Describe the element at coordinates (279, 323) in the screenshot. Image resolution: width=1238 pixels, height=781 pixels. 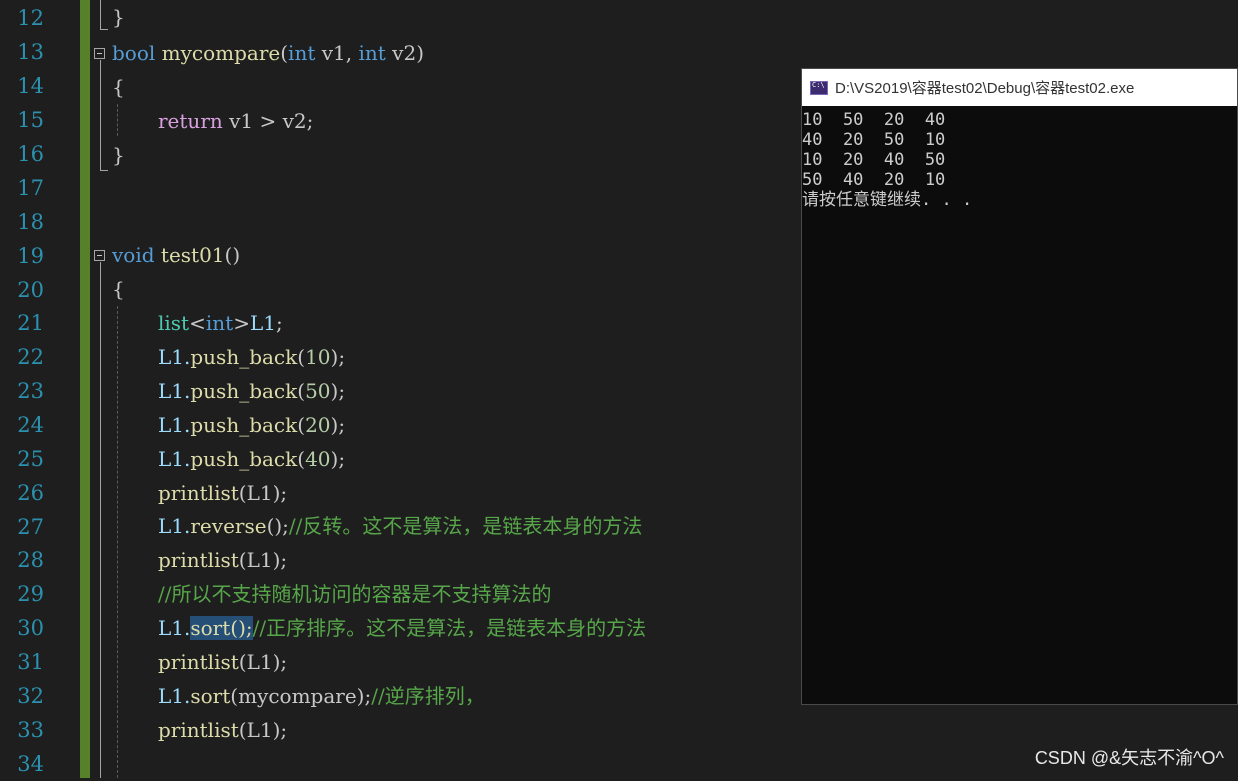
I see `semicolon: ;` at that location.